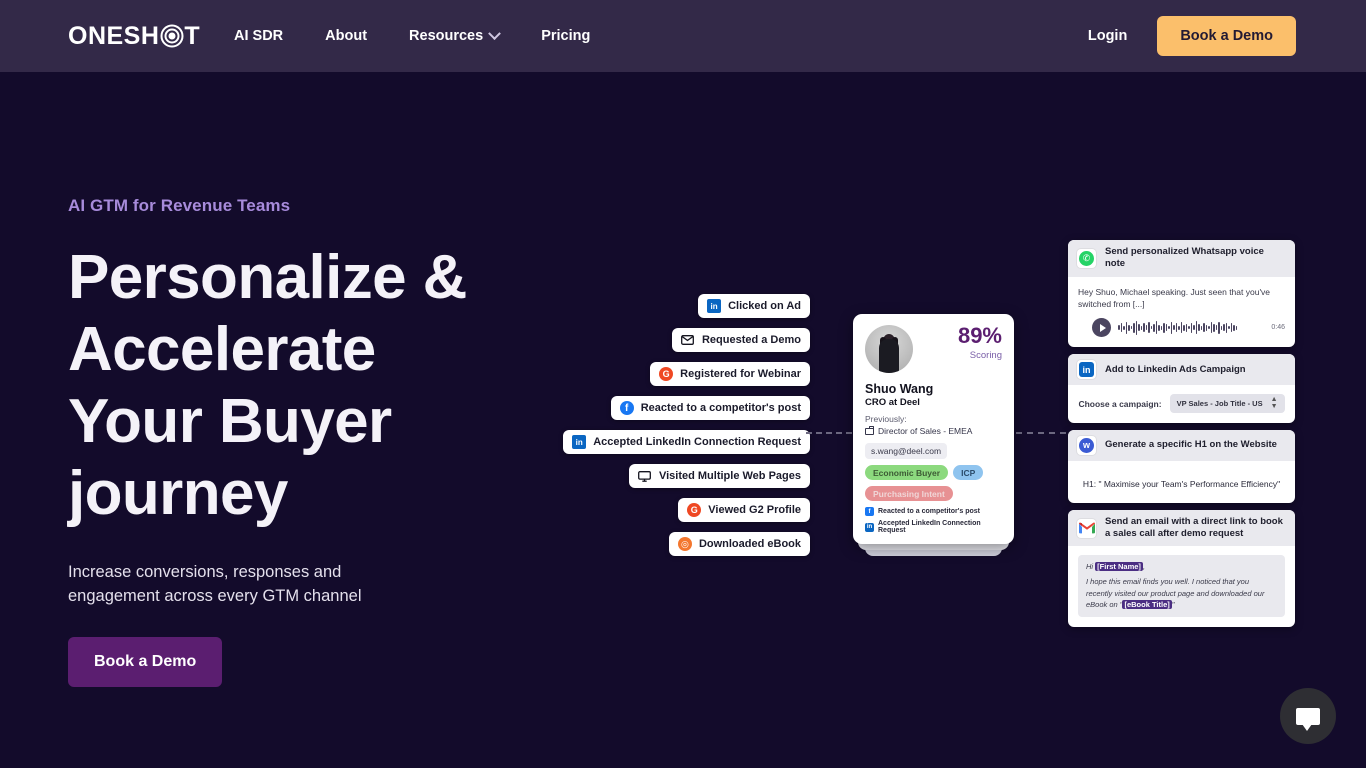 The image size is (1366, 768). Describe the element at coordinates (1278, 328) in the screenshot. I see `audio-duration: 0:46` at that location.